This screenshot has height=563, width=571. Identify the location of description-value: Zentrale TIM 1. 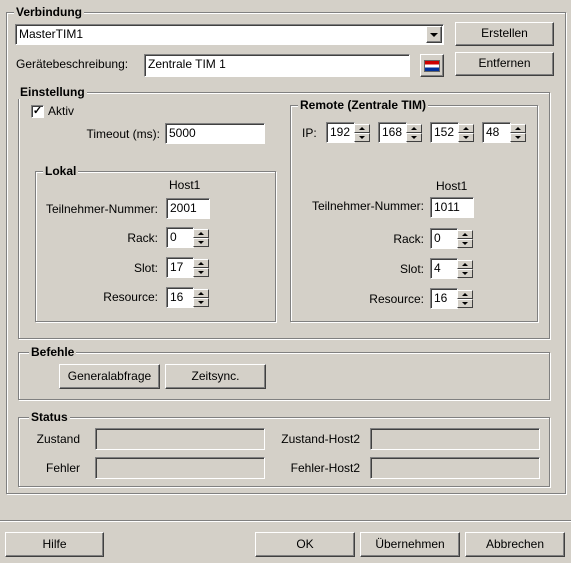
(187, 64).